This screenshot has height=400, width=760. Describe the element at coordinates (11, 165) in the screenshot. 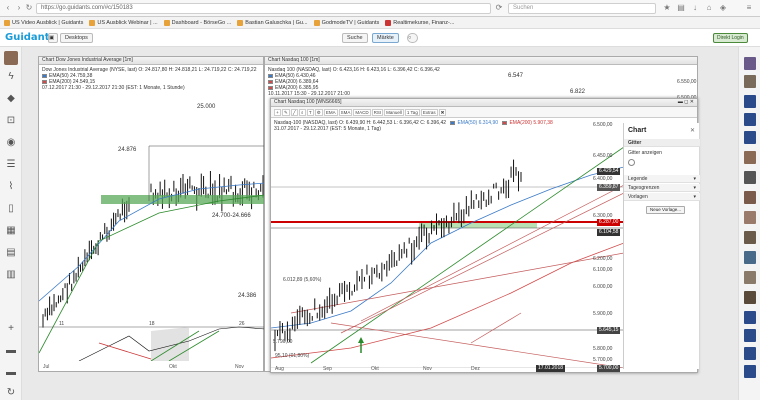

I see `list-icon: ☰` at that location.